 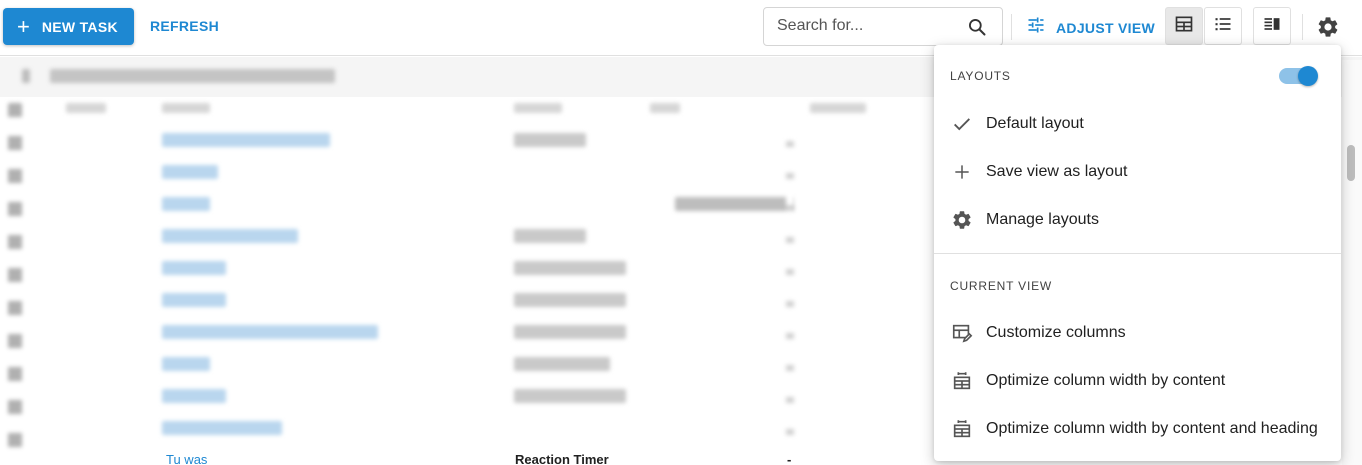 What do you see at coordinates (562, 458) in the screenshot?
I see `row-type: Reaction Timer` at bounding box center [562, 458].